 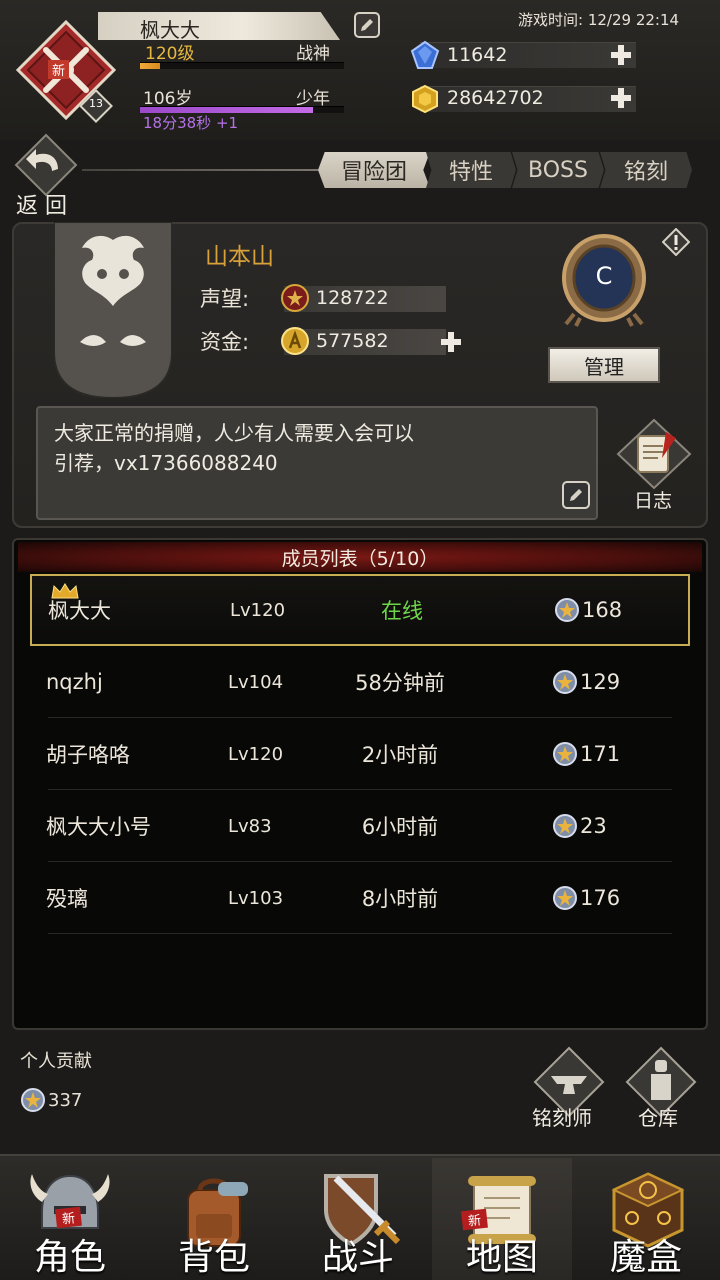 I want to click on member-name: 枫大大, so click(x=79, y=611).